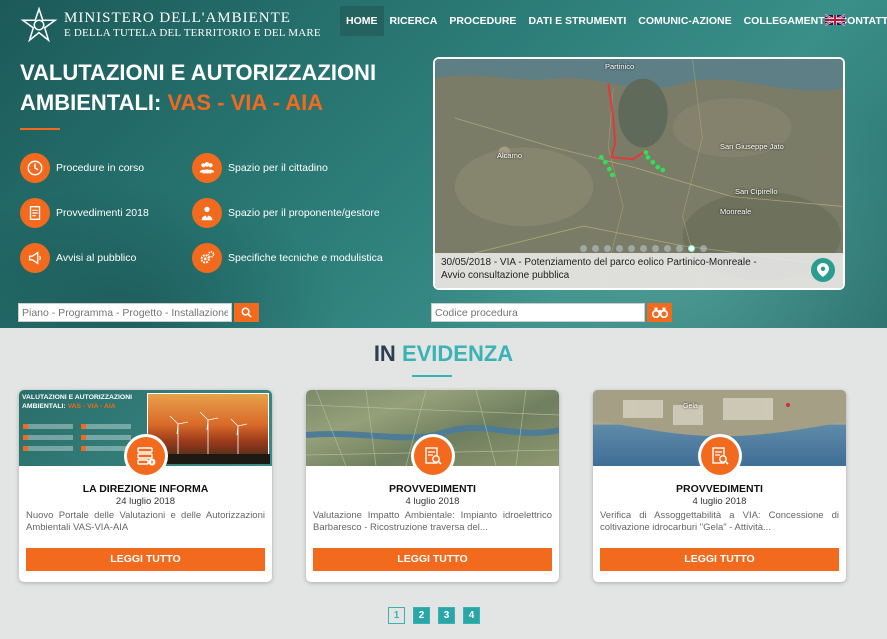  I want to click on section-title-part1: IN, so click(387, 353).